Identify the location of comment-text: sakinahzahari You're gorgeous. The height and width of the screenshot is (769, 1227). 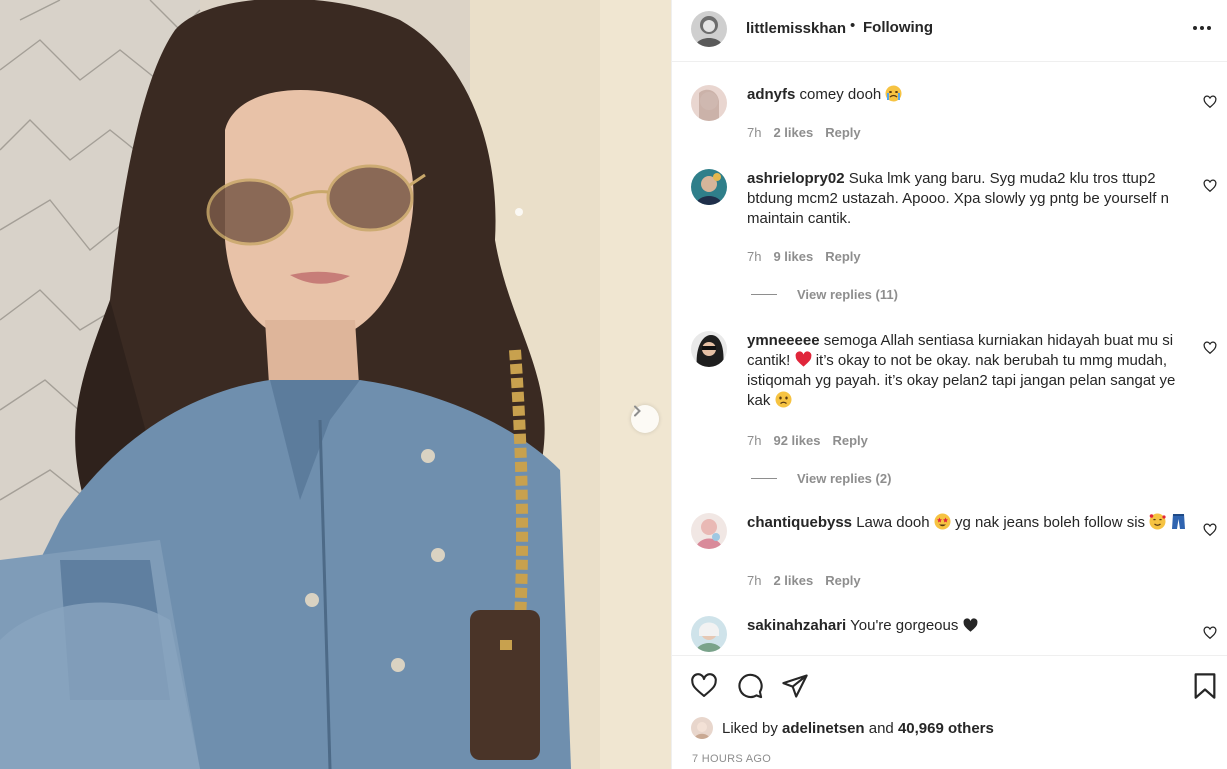
(969, 626).